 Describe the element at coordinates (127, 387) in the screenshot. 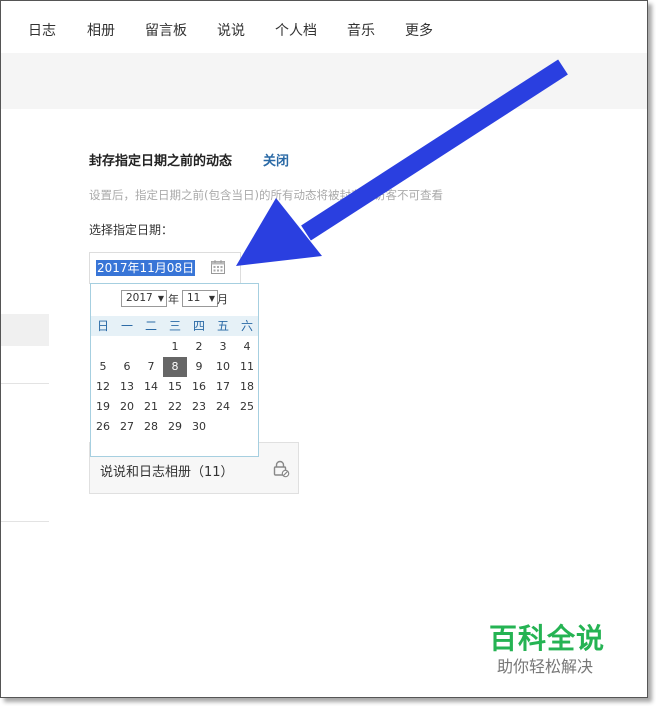

I see `calendar-day: 13` at that location.